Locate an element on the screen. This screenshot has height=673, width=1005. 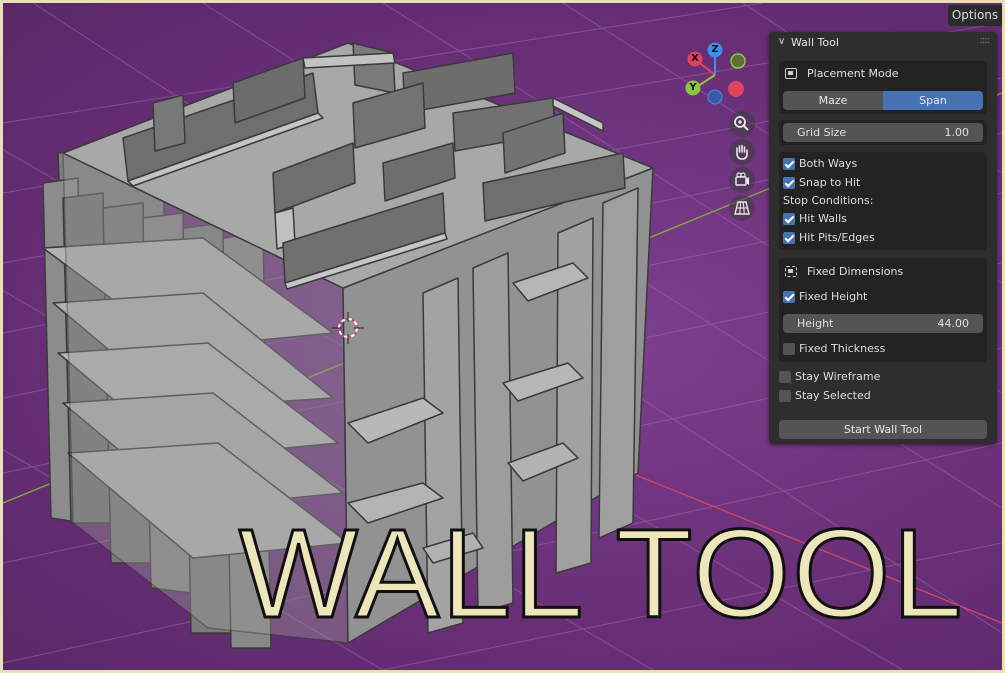
drag-handle-icon: :::: is located at coordinates (985, 40).